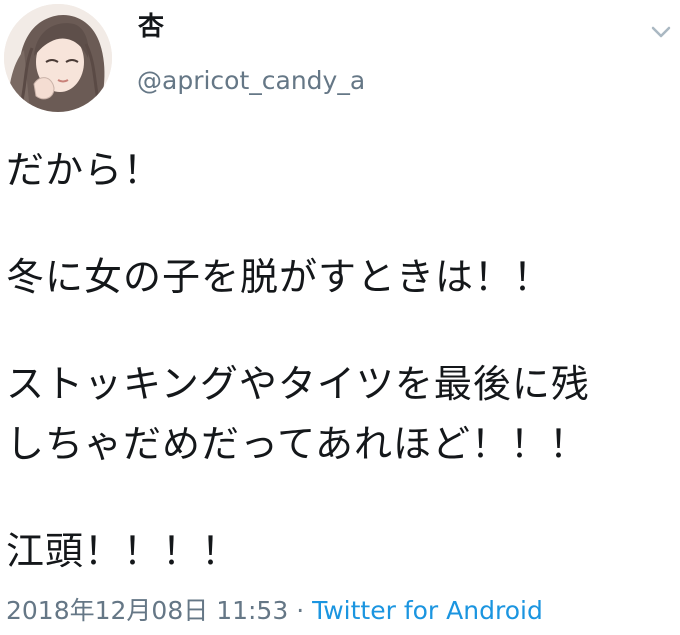  I want to click on tweet-line: 冬に女の子を脱がすときは！！, so click(279, 277).